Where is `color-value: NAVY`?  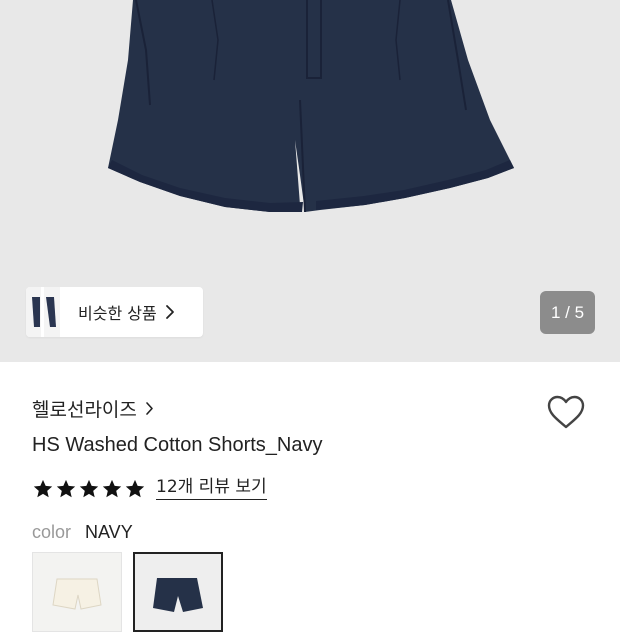 color-value: NAVY is located at coordinates (109, 532).